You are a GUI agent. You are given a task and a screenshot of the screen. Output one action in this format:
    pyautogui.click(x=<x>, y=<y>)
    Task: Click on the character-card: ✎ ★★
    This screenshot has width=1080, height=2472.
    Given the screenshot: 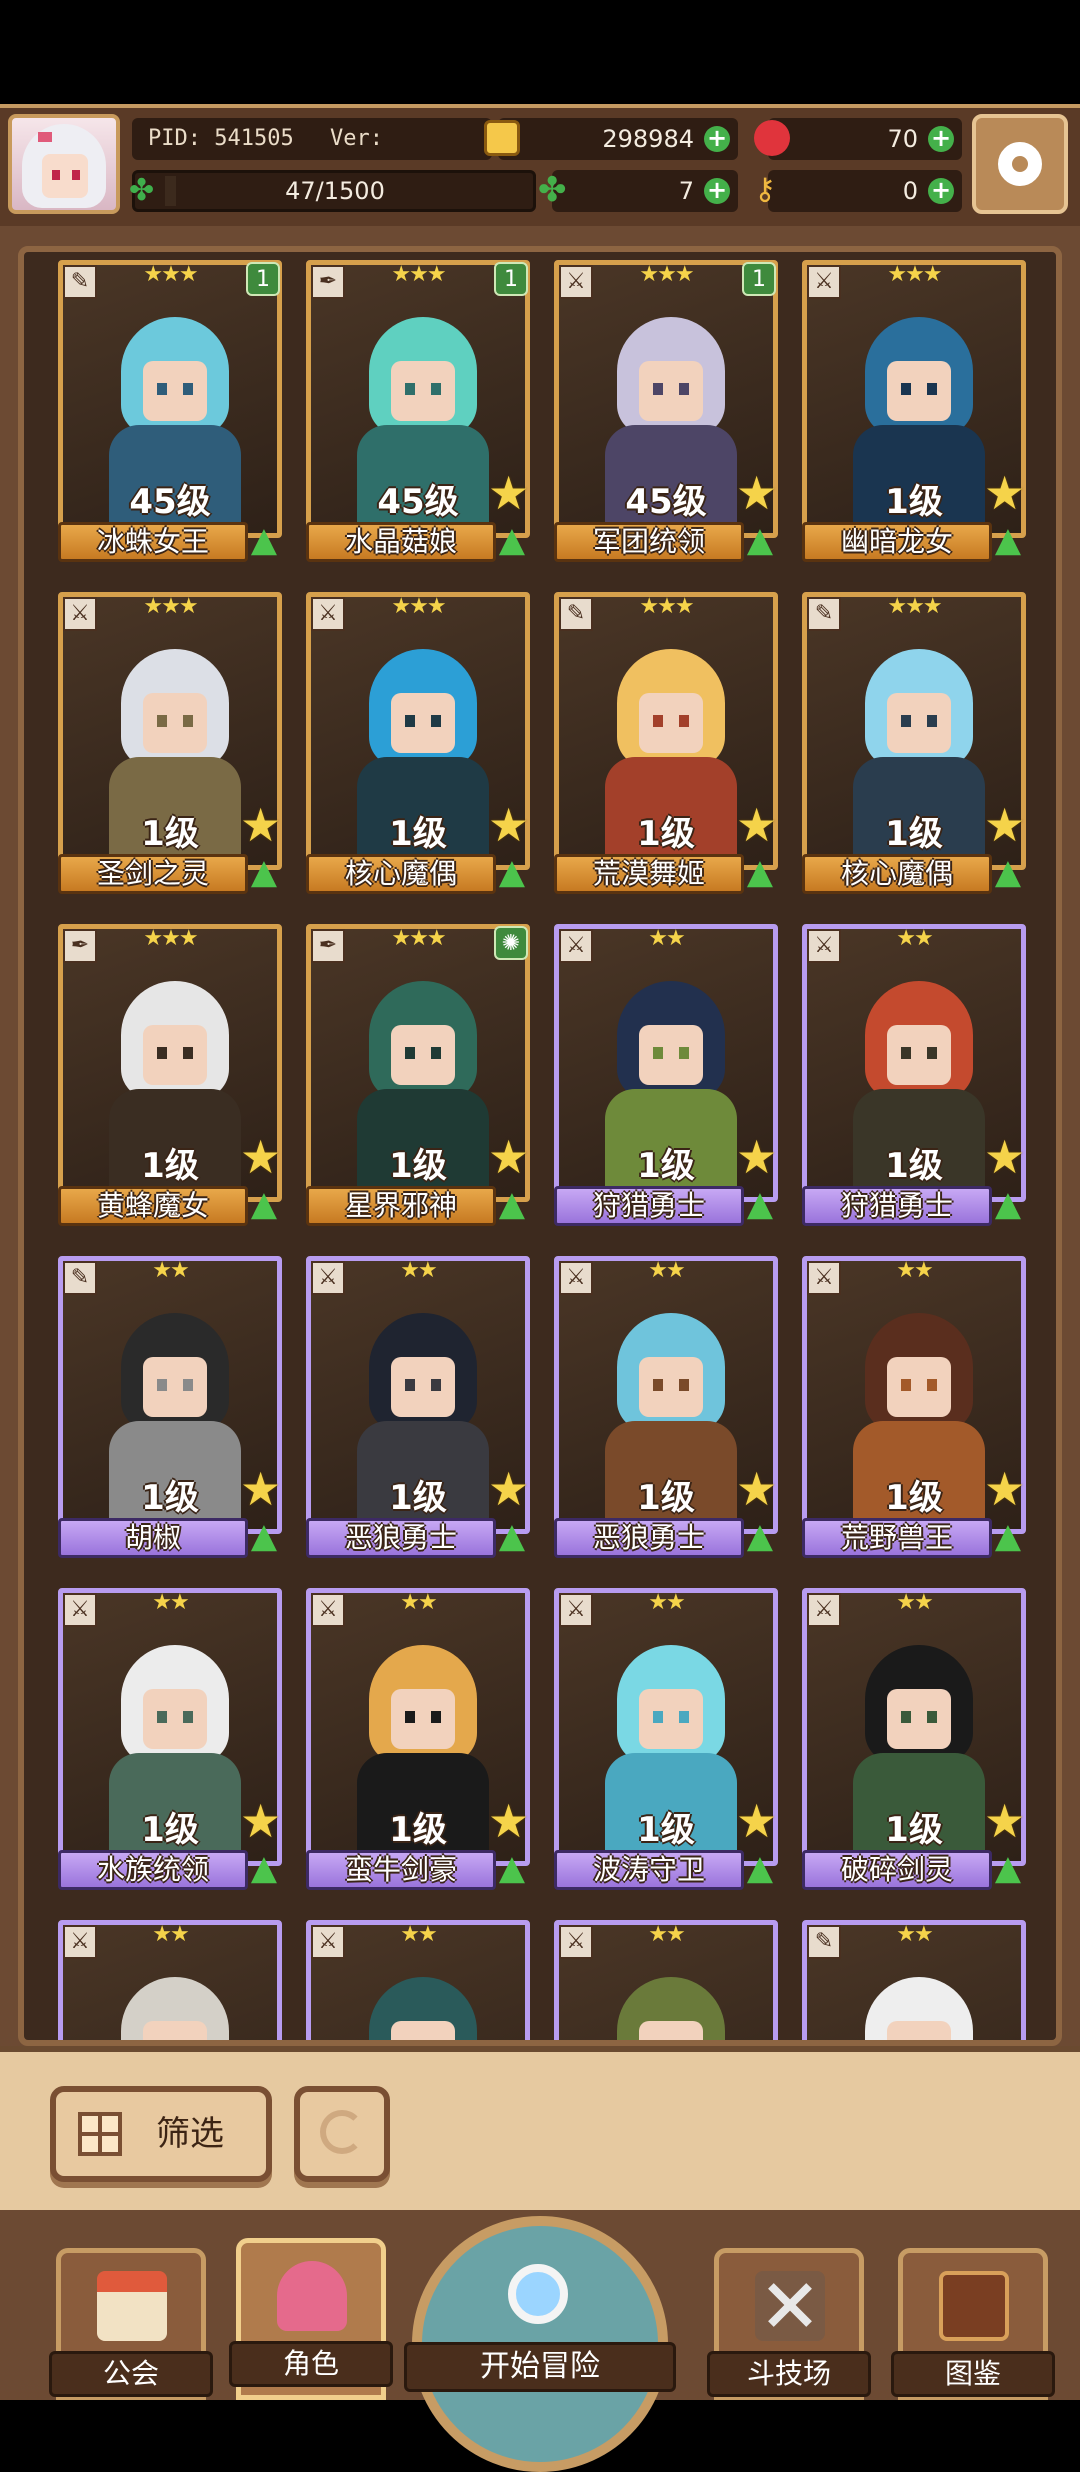 What is the action you would take?
    pyautogui.click(x=914, y=1980)
    